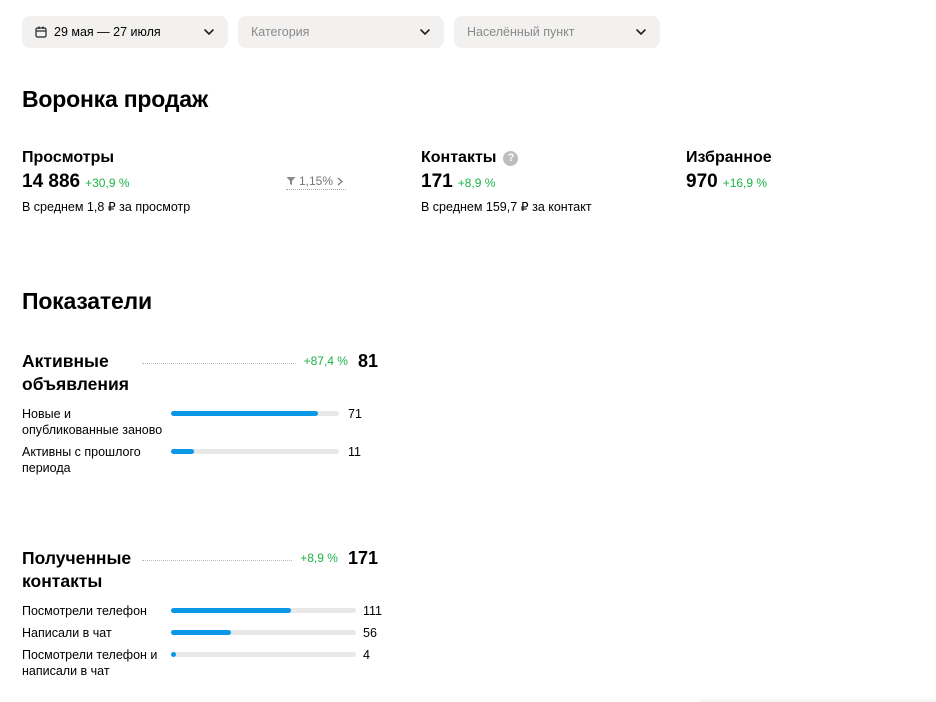 Image resolution: width=936 pixels, height=702 pixels. I want to click on indicators-title: Показатели, so click(87, 301).